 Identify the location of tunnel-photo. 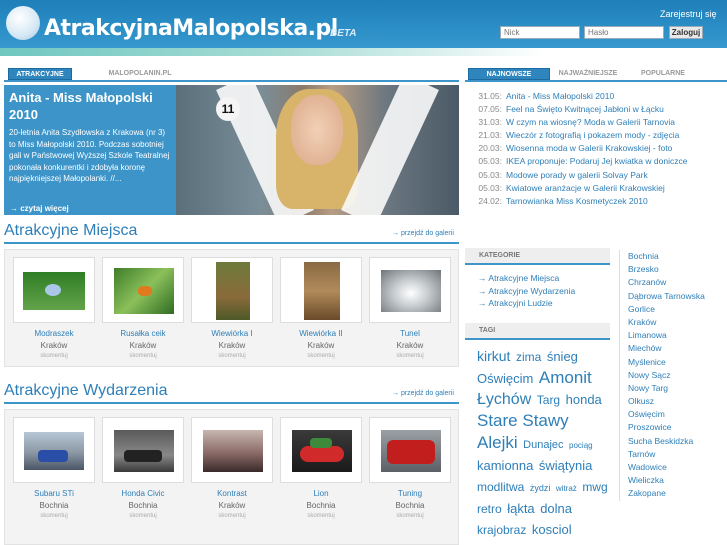
(411, 291).